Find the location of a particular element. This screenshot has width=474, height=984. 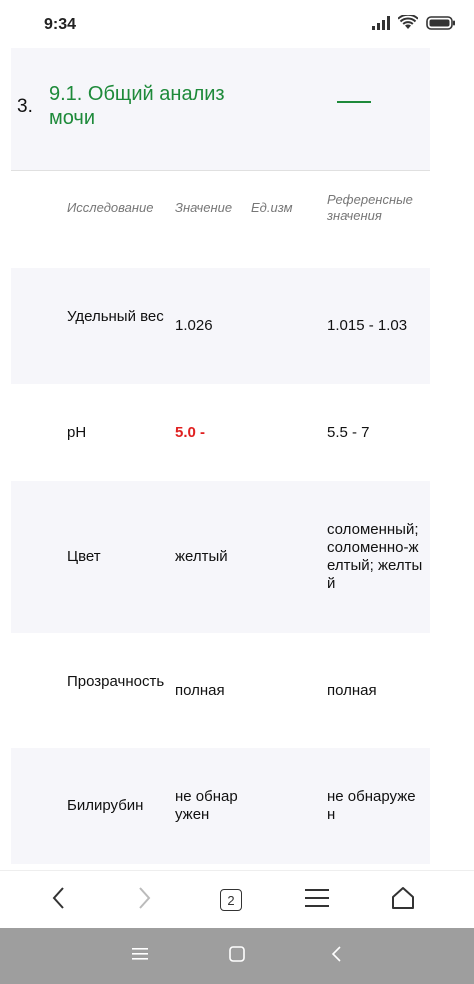

status-icons is located at coordinates (414, 24).